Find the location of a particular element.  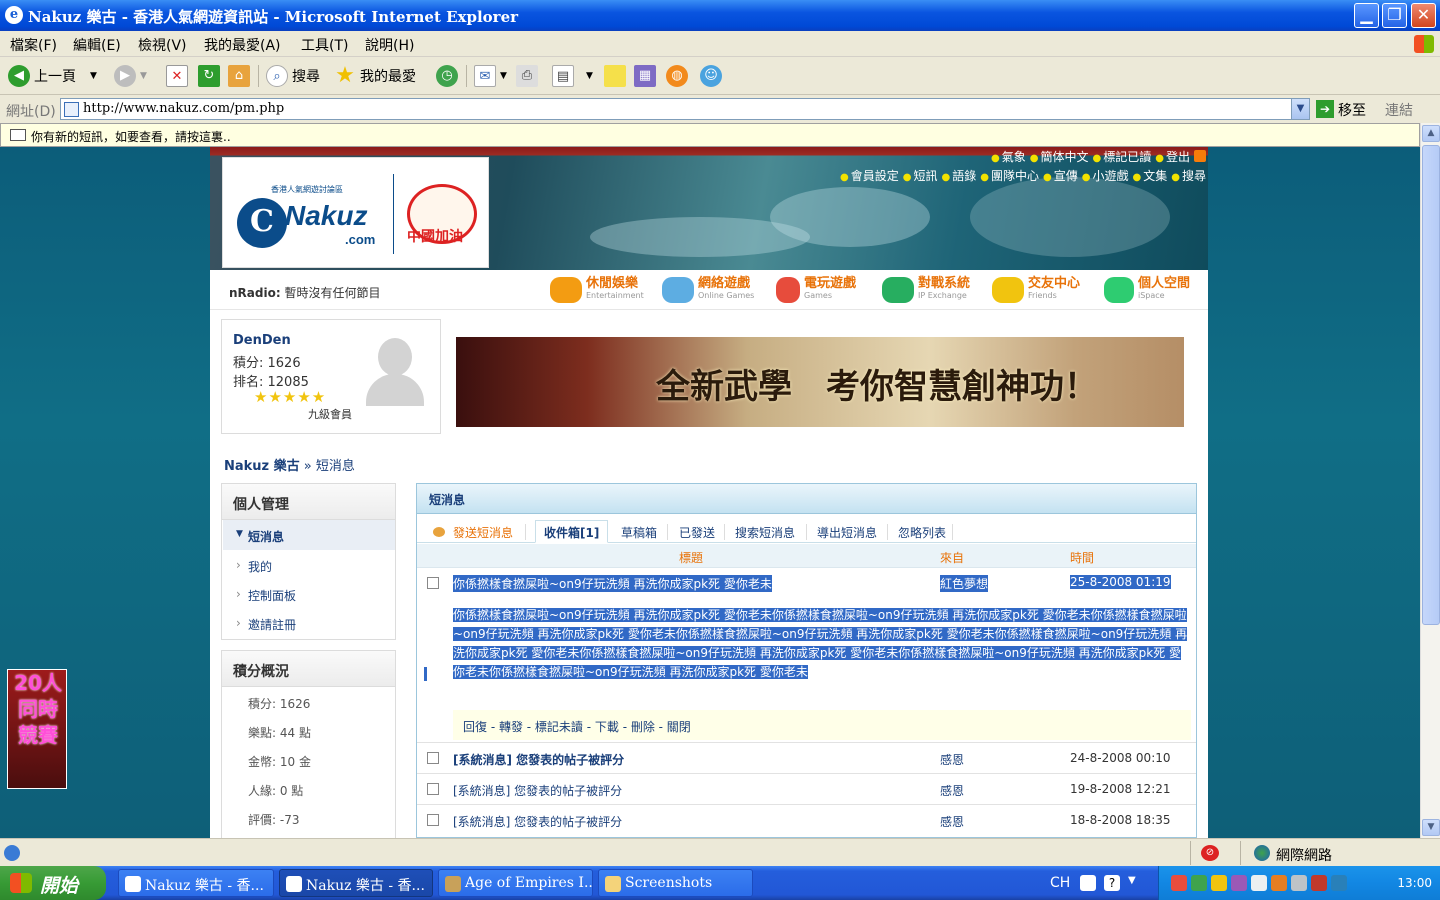

help-icon: ? is located at coordinates (1112, 883).